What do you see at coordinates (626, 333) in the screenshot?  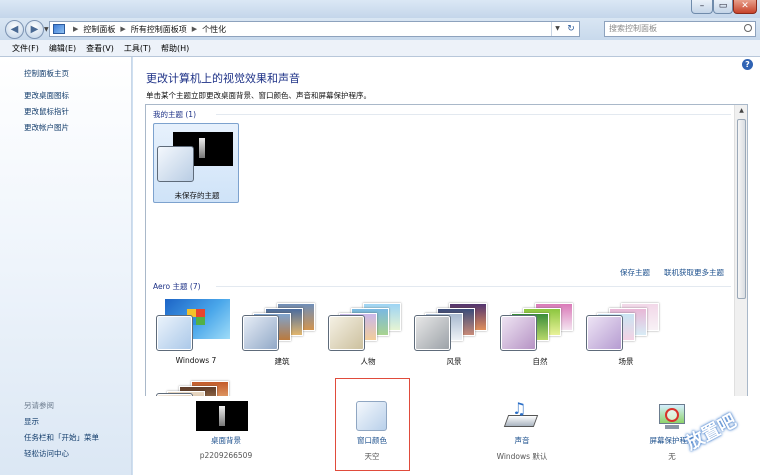 I see `theme-scenes: 场景` at bounding box center [626, 333].